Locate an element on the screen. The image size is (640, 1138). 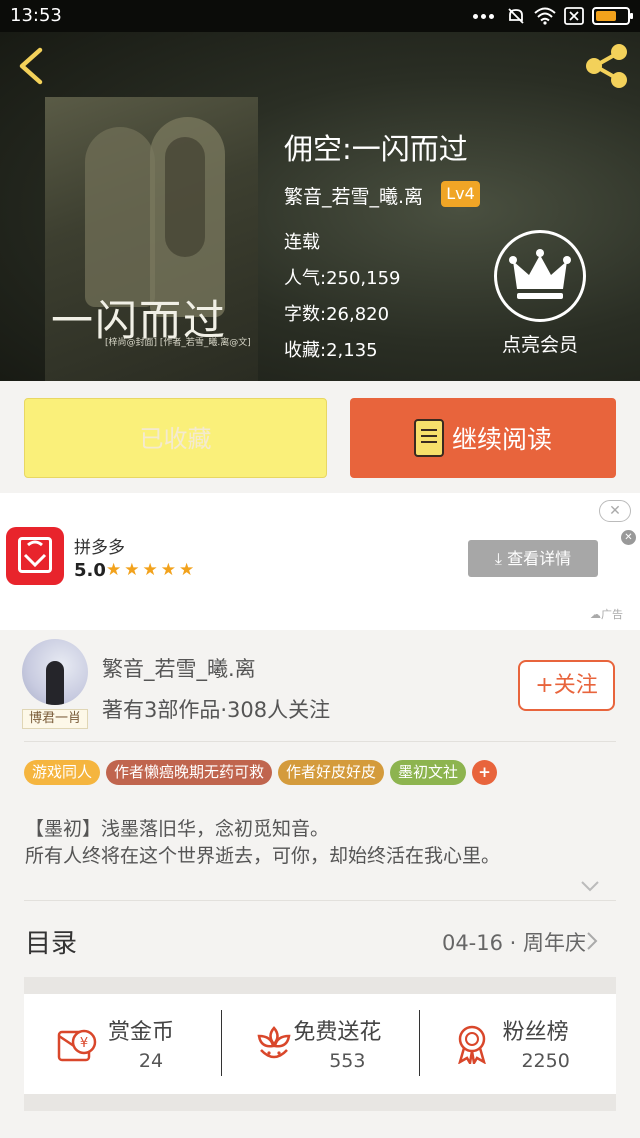
ad-detail-button: ⤓ 查看详情 is located at coordinates (533, 558).